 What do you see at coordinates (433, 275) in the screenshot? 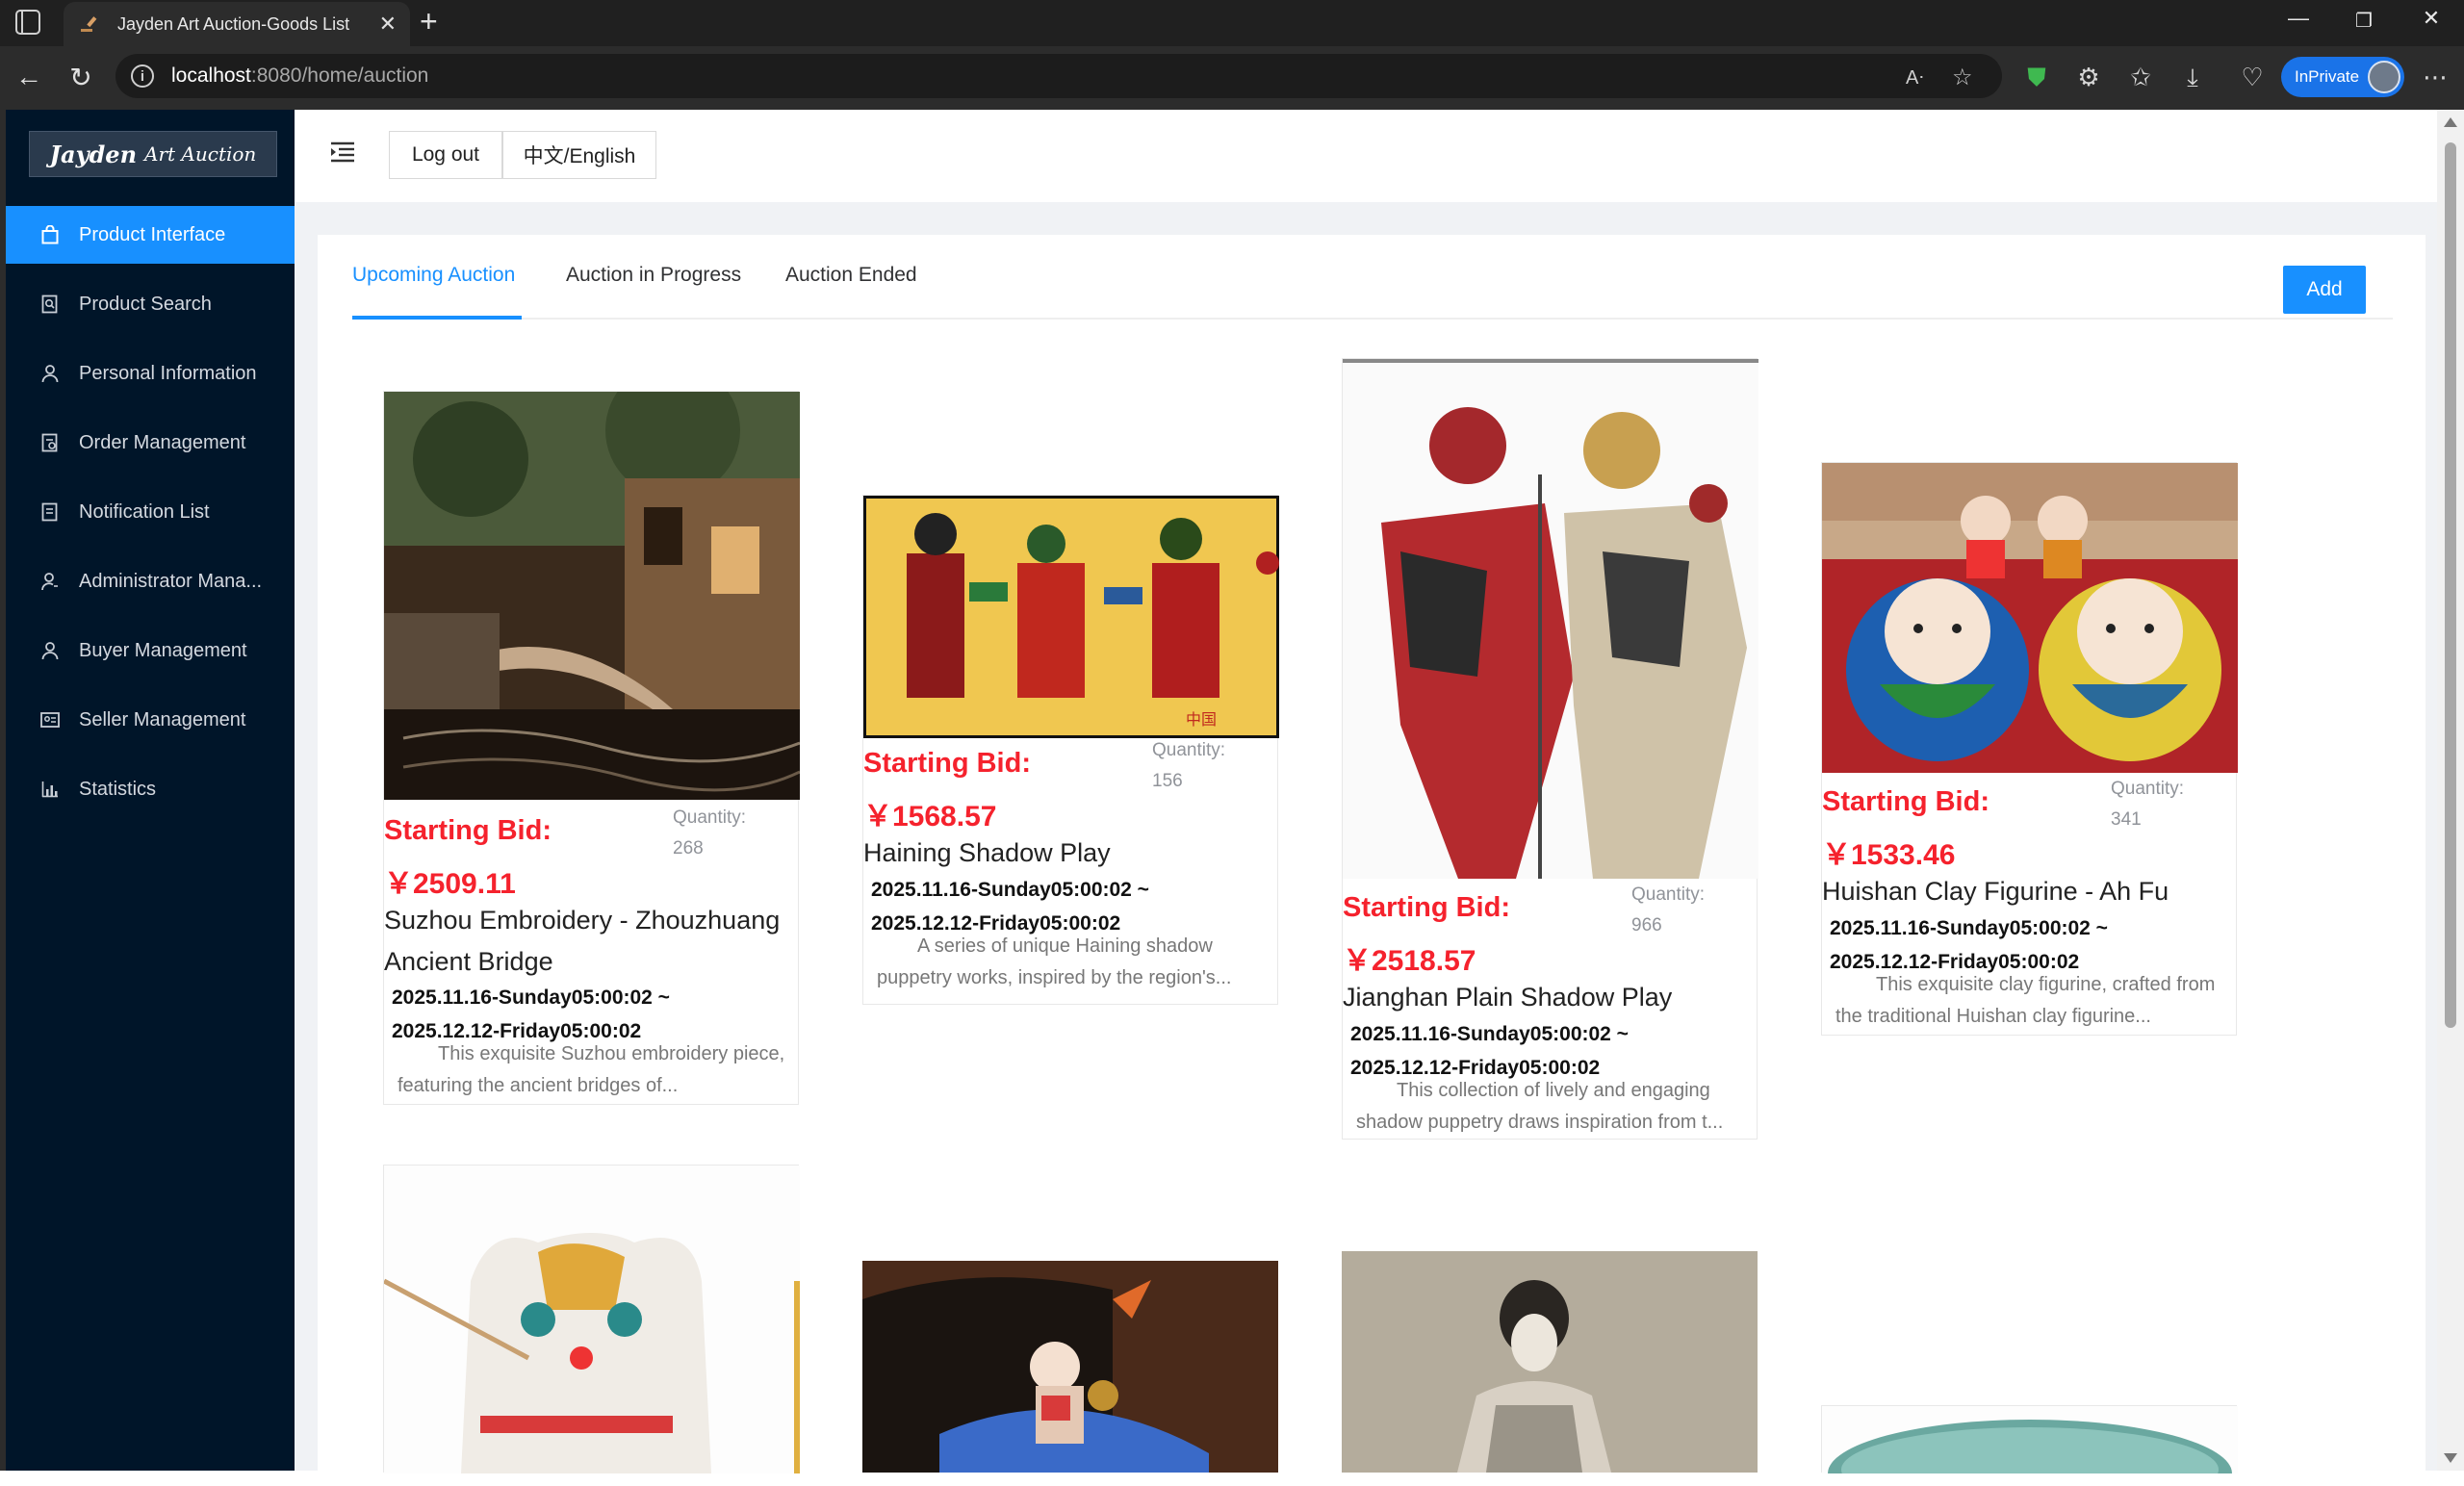
I see `tab-upcoming-auction: Upcoming Auction` at bounding box center [433, 275].